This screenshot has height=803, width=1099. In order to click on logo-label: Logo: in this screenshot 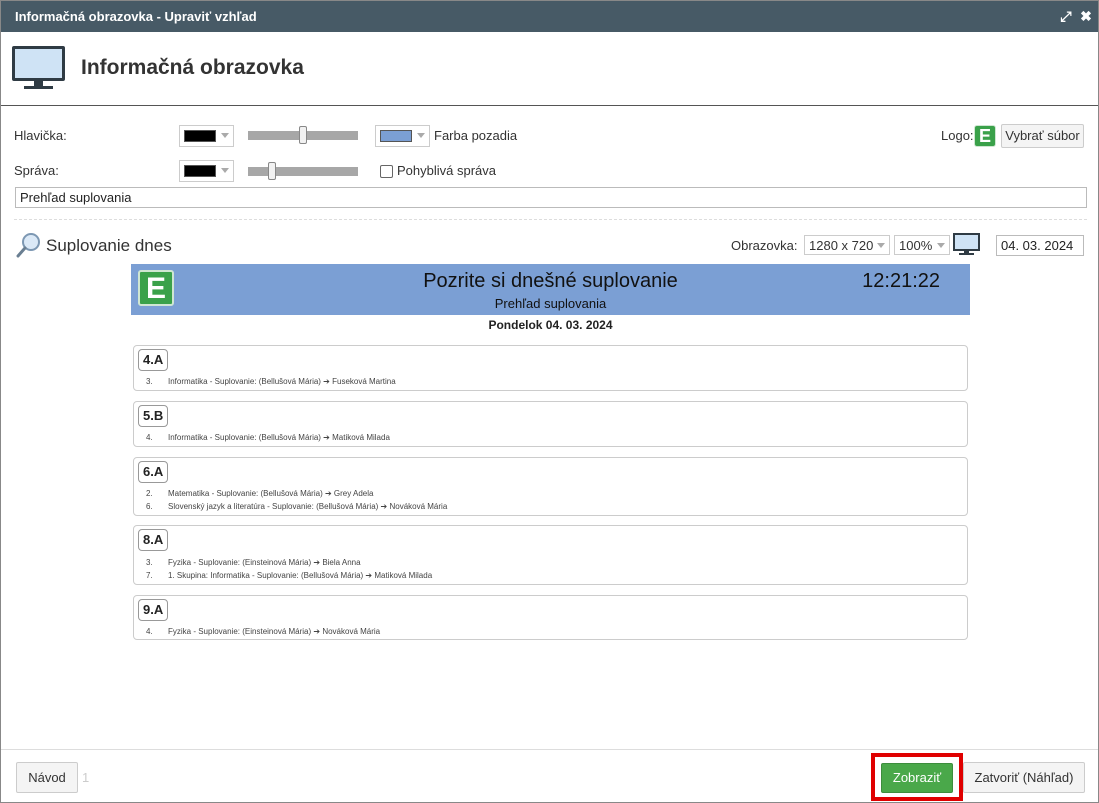, I will do `click(957, 135)`.